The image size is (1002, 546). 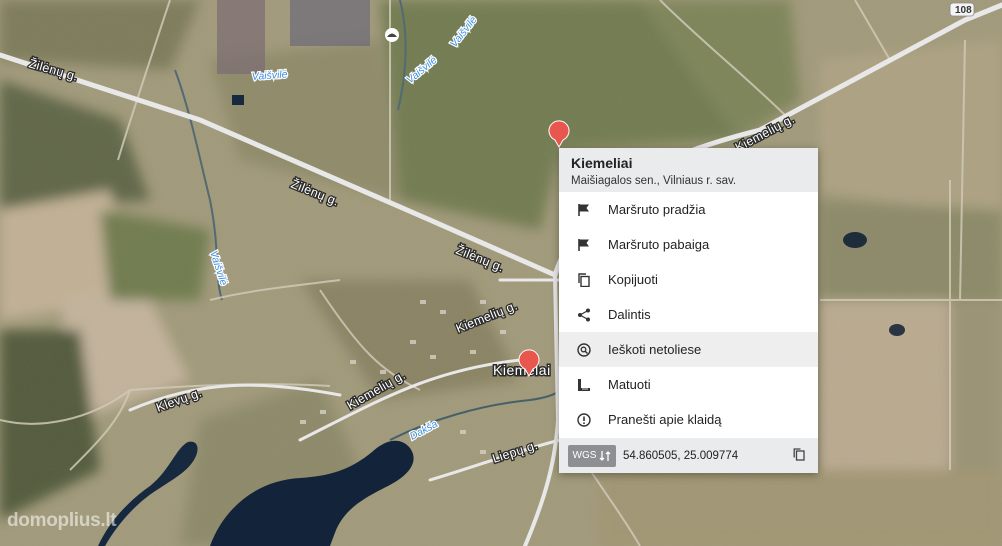 I want to click on popup-title: Kiemeliai, so click(x=602, y=163).